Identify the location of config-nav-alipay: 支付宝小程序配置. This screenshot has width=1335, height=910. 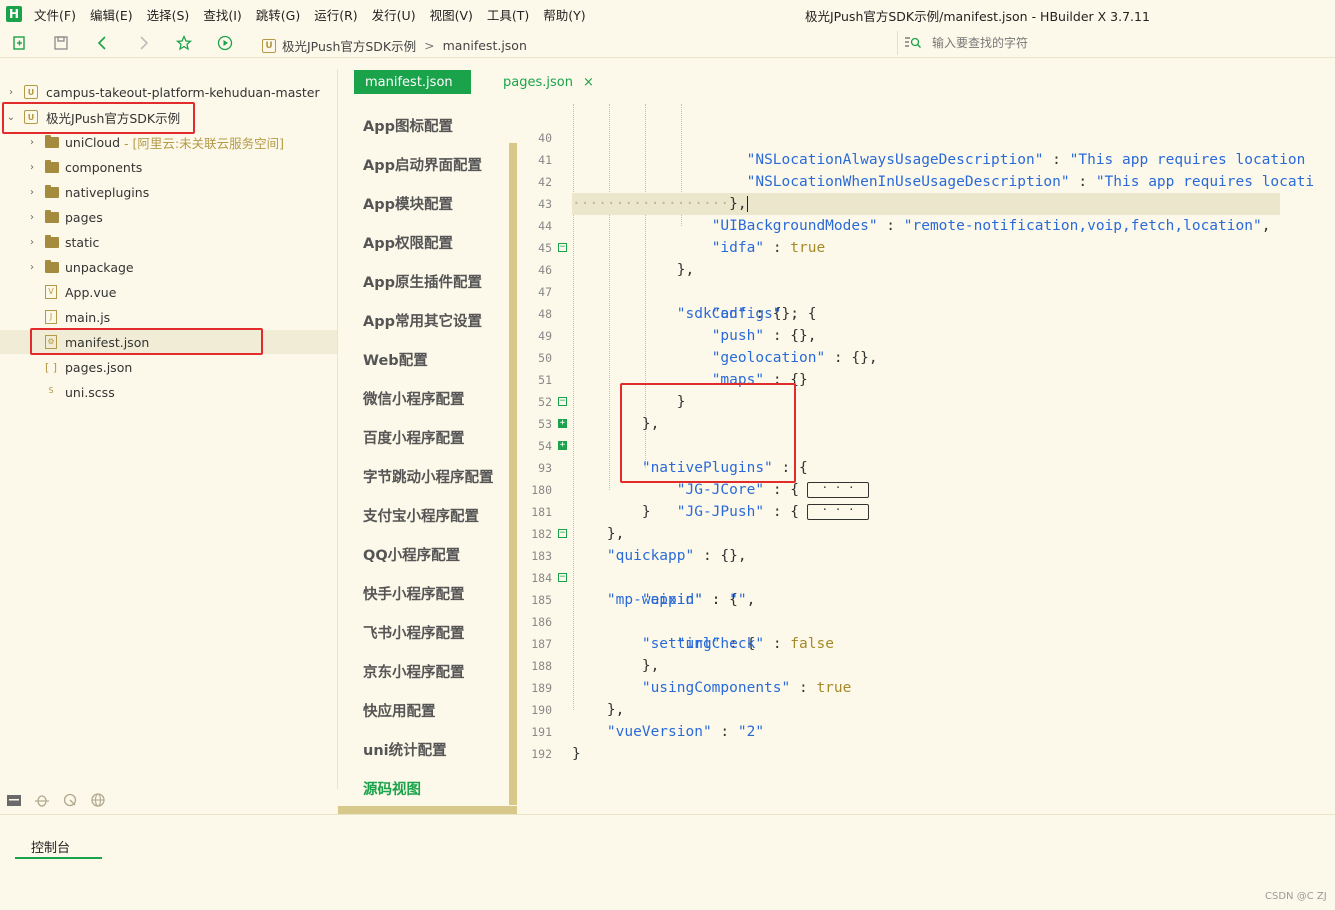
(421, 515).